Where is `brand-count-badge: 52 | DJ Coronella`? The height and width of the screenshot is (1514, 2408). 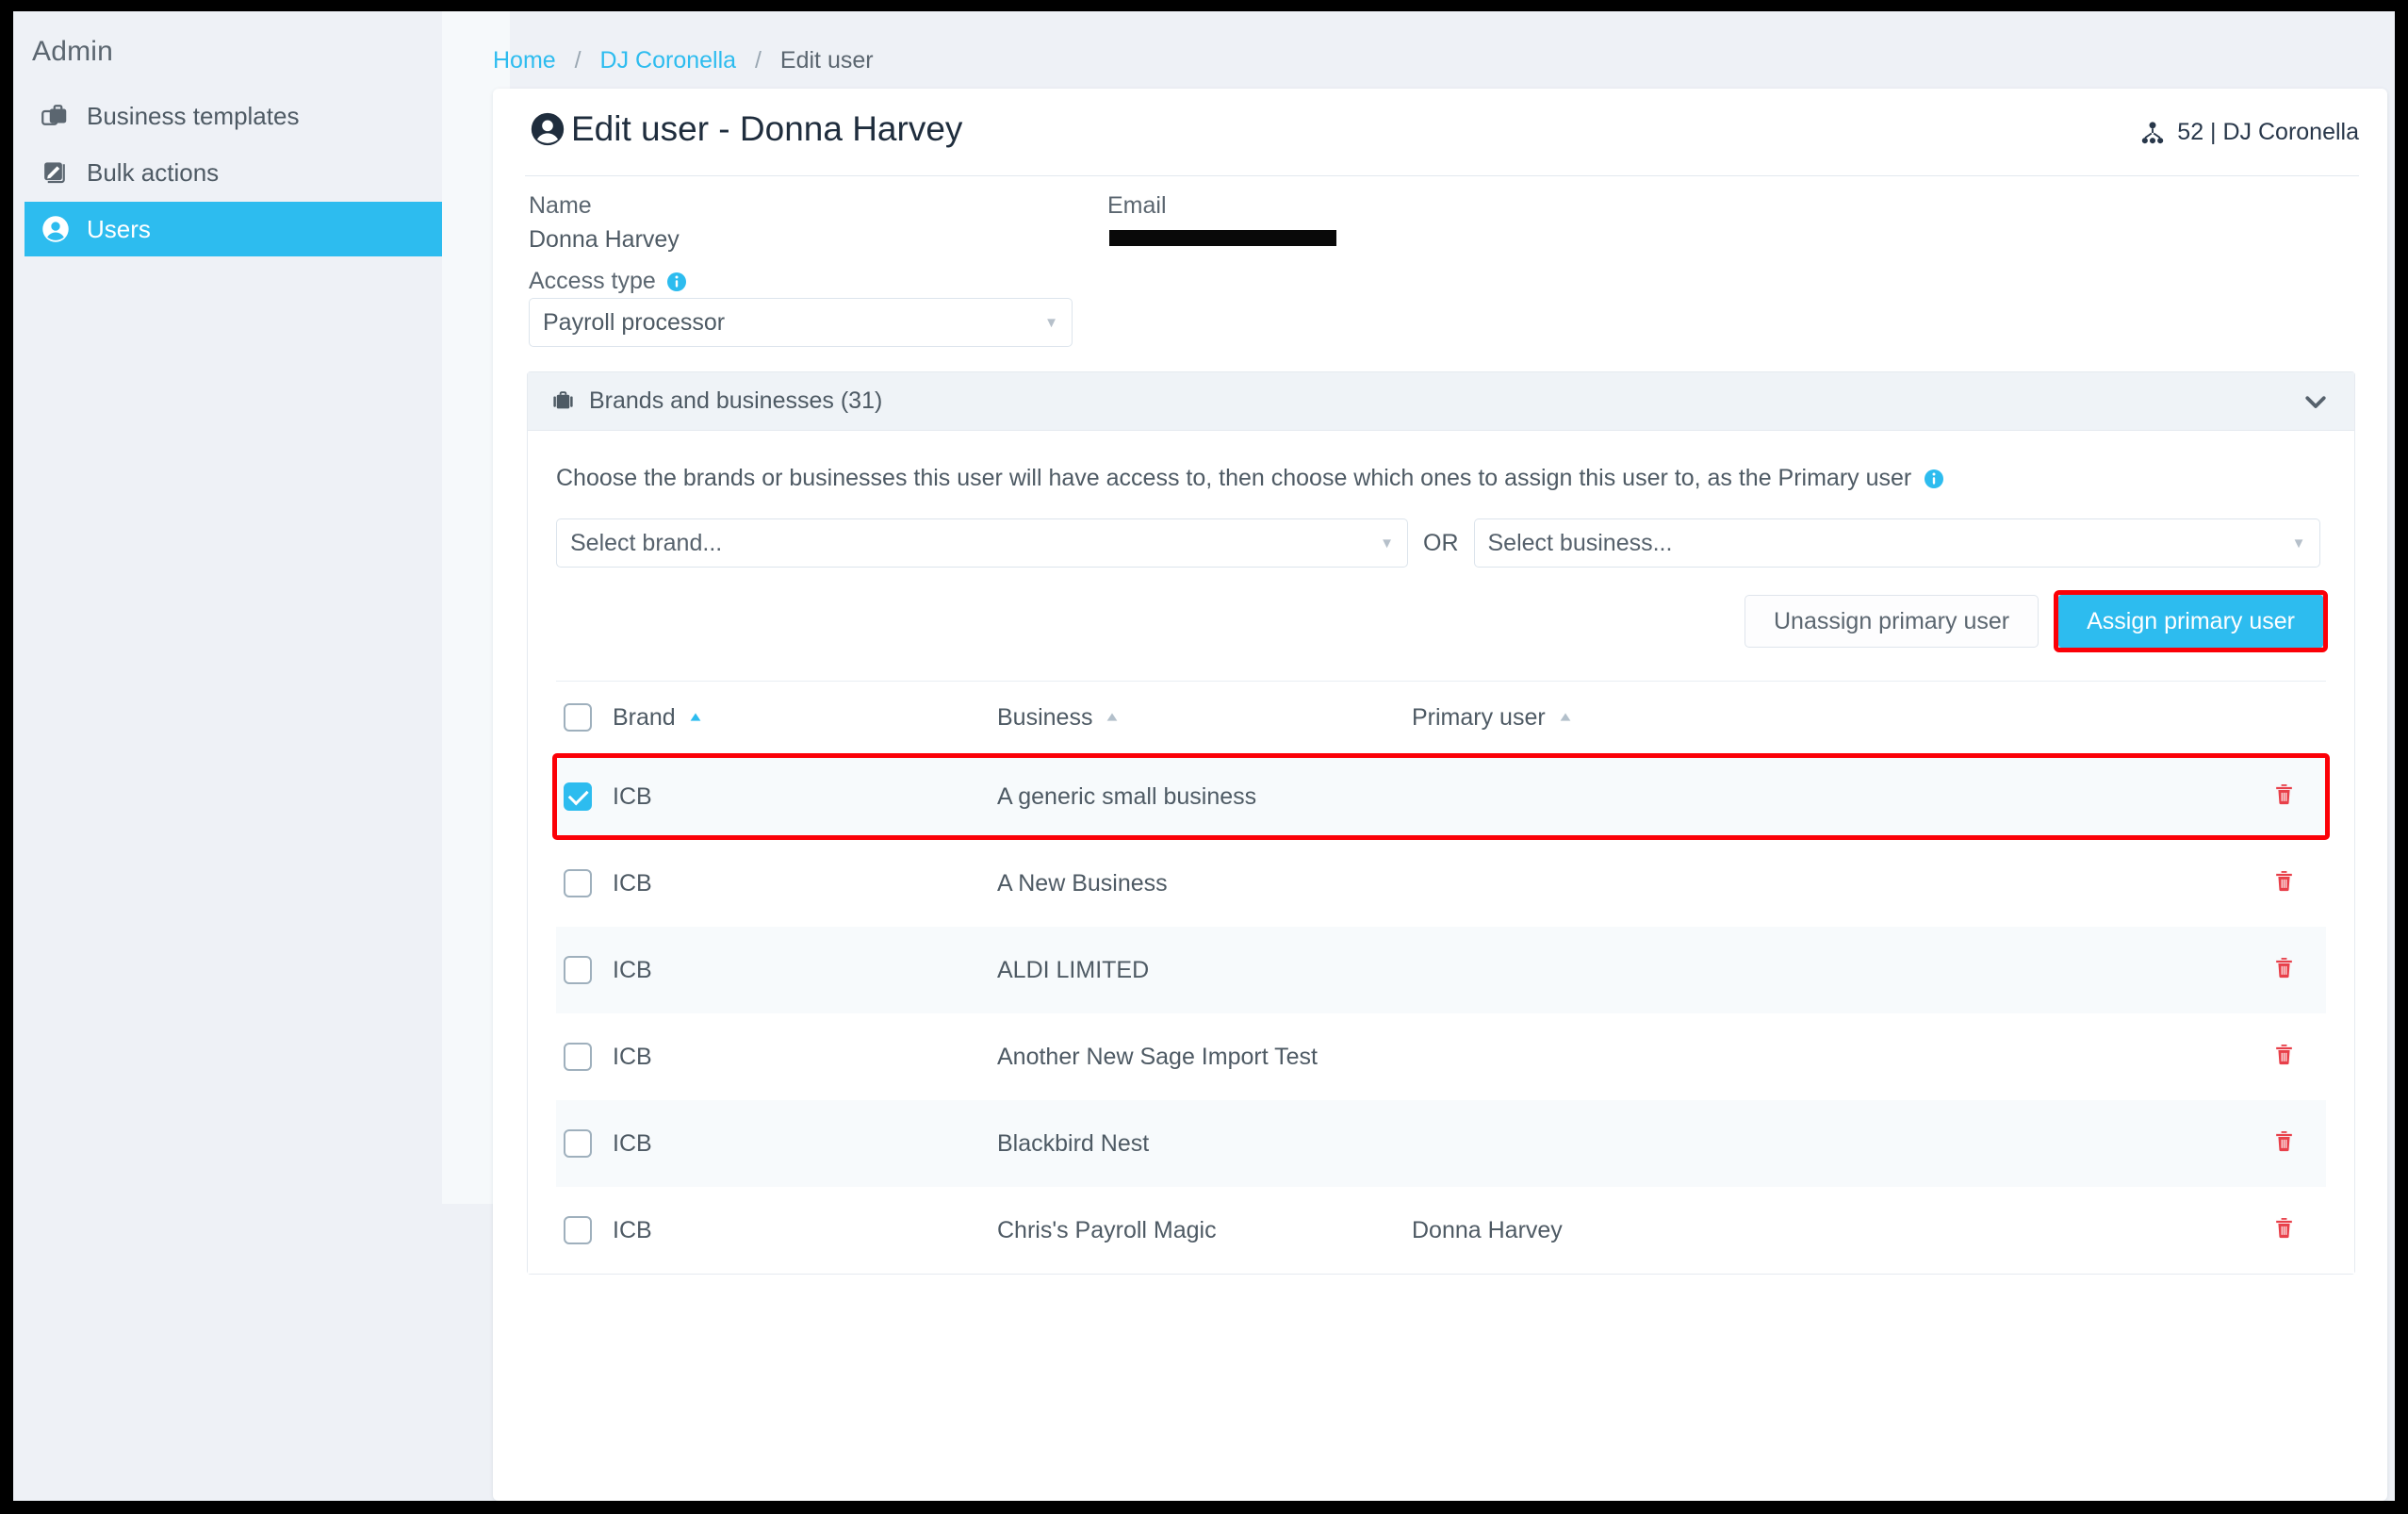
brand-count-badge: 52 | DJ Coronella is located at coordinates (2249, 132).